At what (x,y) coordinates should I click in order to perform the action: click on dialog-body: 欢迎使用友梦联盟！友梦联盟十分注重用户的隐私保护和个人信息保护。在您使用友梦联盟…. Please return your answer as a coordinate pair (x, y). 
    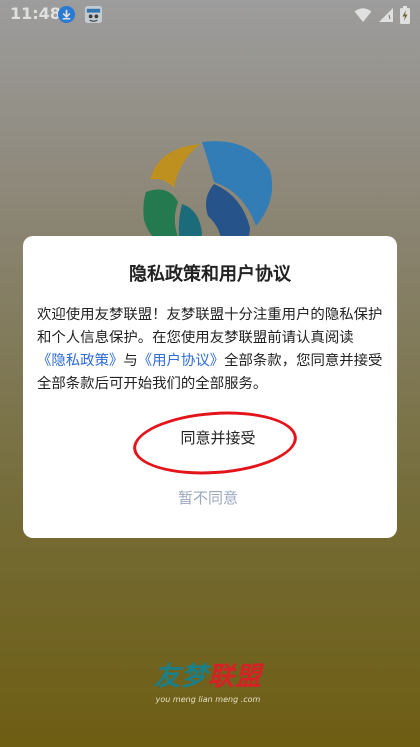
    Looking at the image, I should click on (210, 350).